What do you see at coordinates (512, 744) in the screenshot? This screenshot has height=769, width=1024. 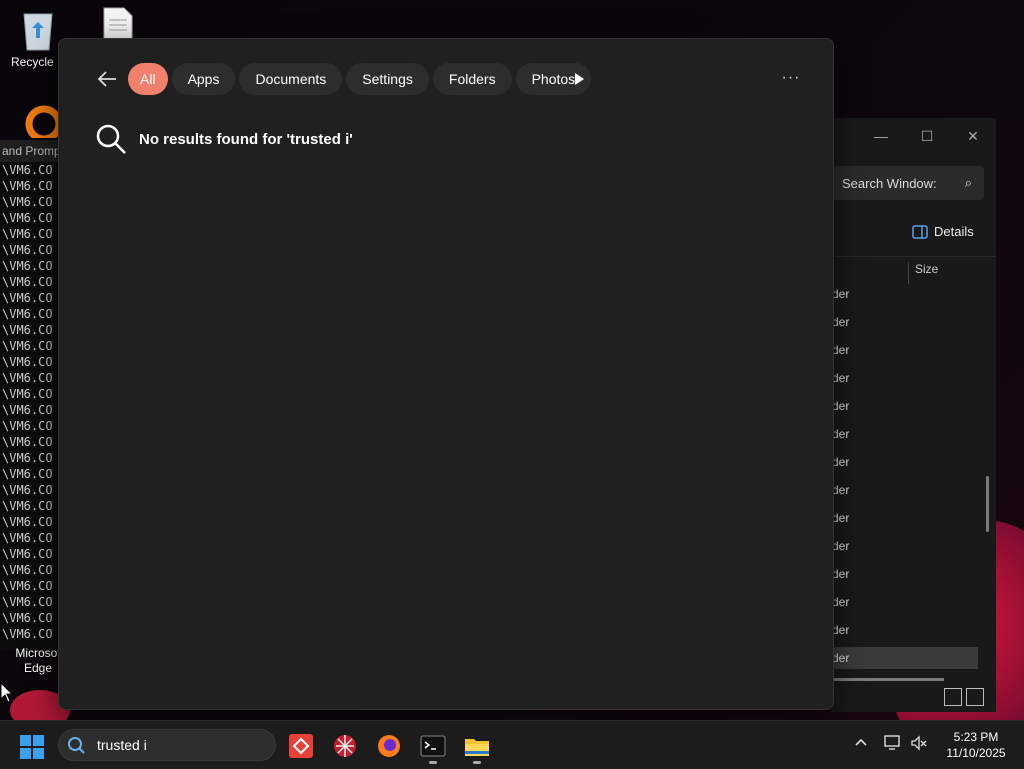 I see `taskbar: 5:23 PM 11/10/2025` at bounding box center [512, 744].